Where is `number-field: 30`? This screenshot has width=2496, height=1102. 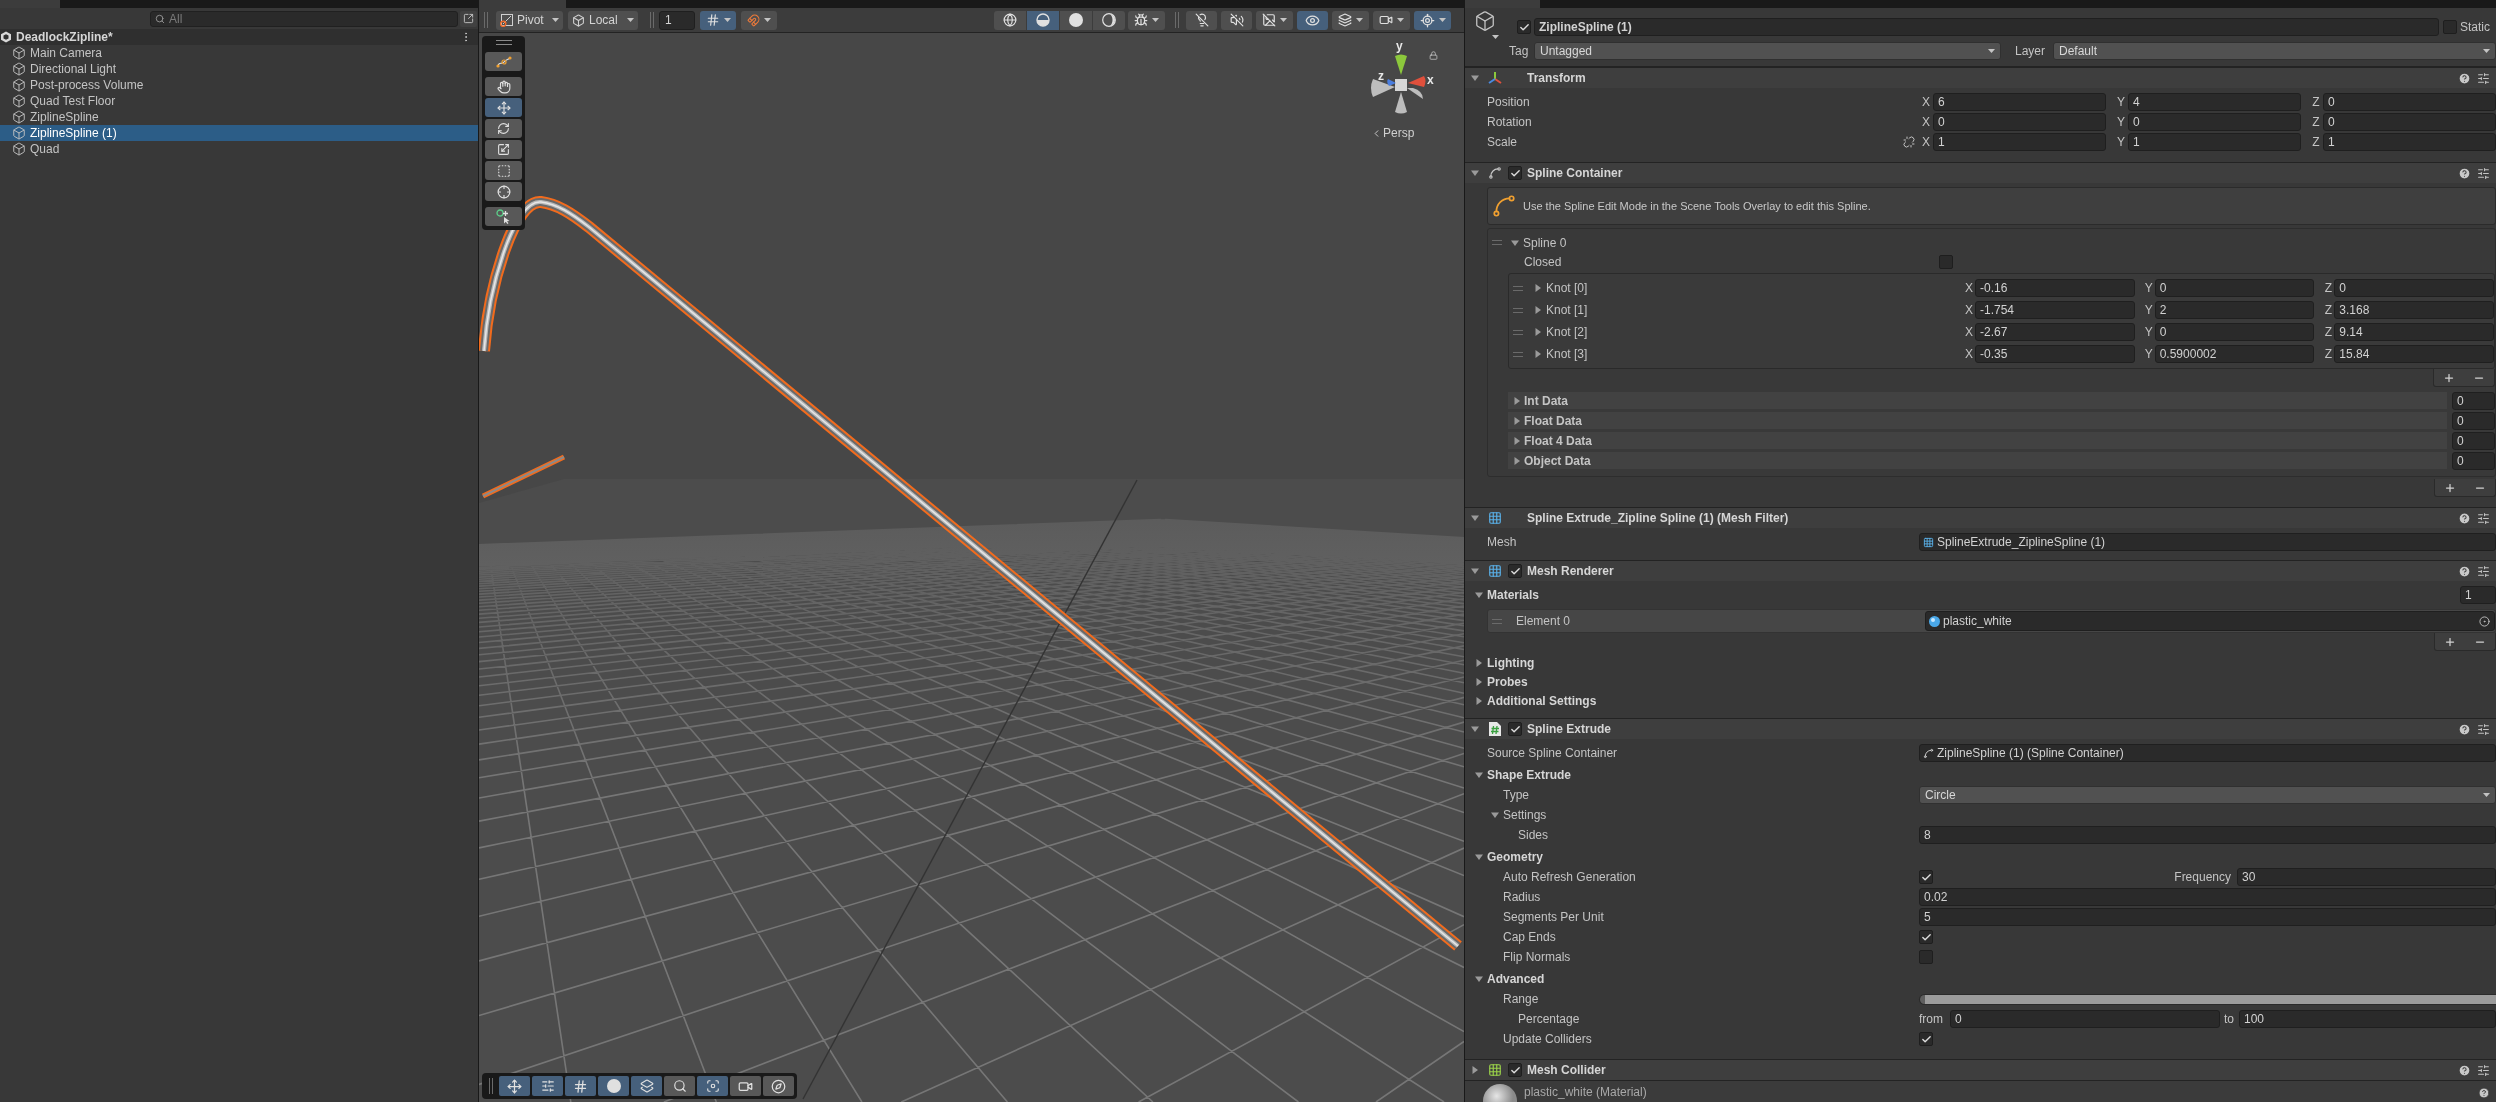 number-field: 30 is located at coordinates (2366, 877).